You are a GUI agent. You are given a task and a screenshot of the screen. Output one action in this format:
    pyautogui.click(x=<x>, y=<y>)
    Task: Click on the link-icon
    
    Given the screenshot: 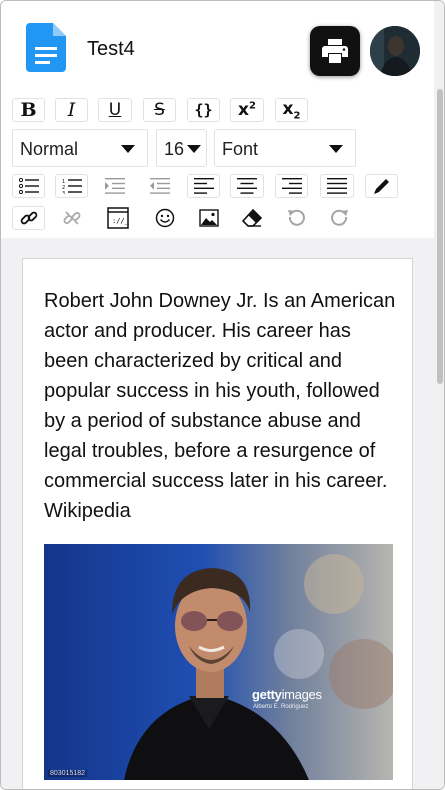 What is the action you would take?
    pyautogui.click(x=28, y=218)
    